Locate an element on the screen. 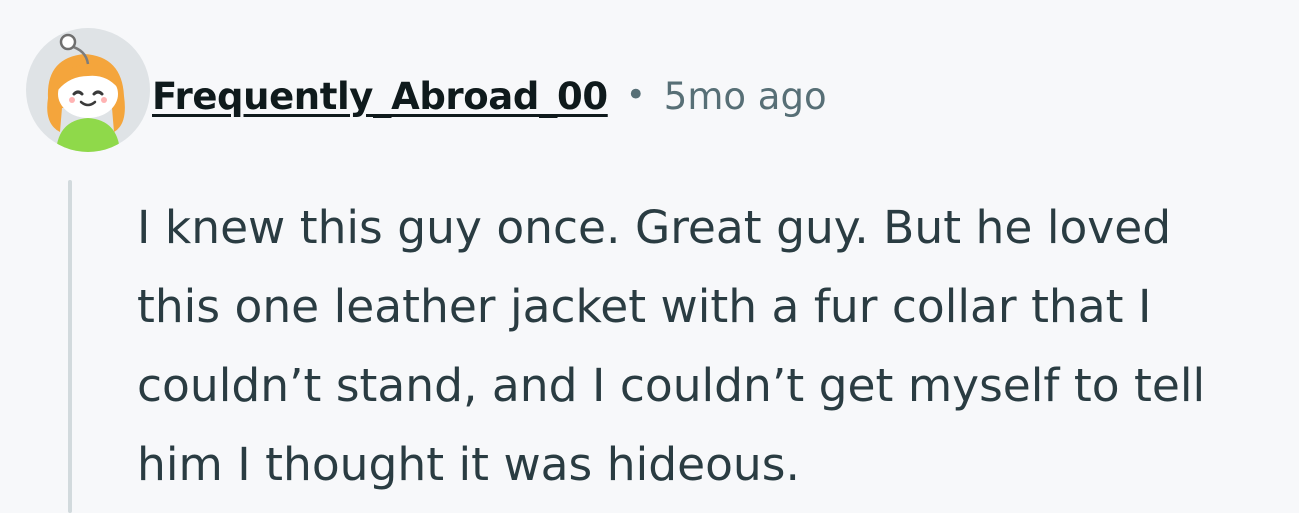 Image resolution: width=1299 pixels, height=513 pixels. snoo-avatar-icon is located at coordinates (88, 90).